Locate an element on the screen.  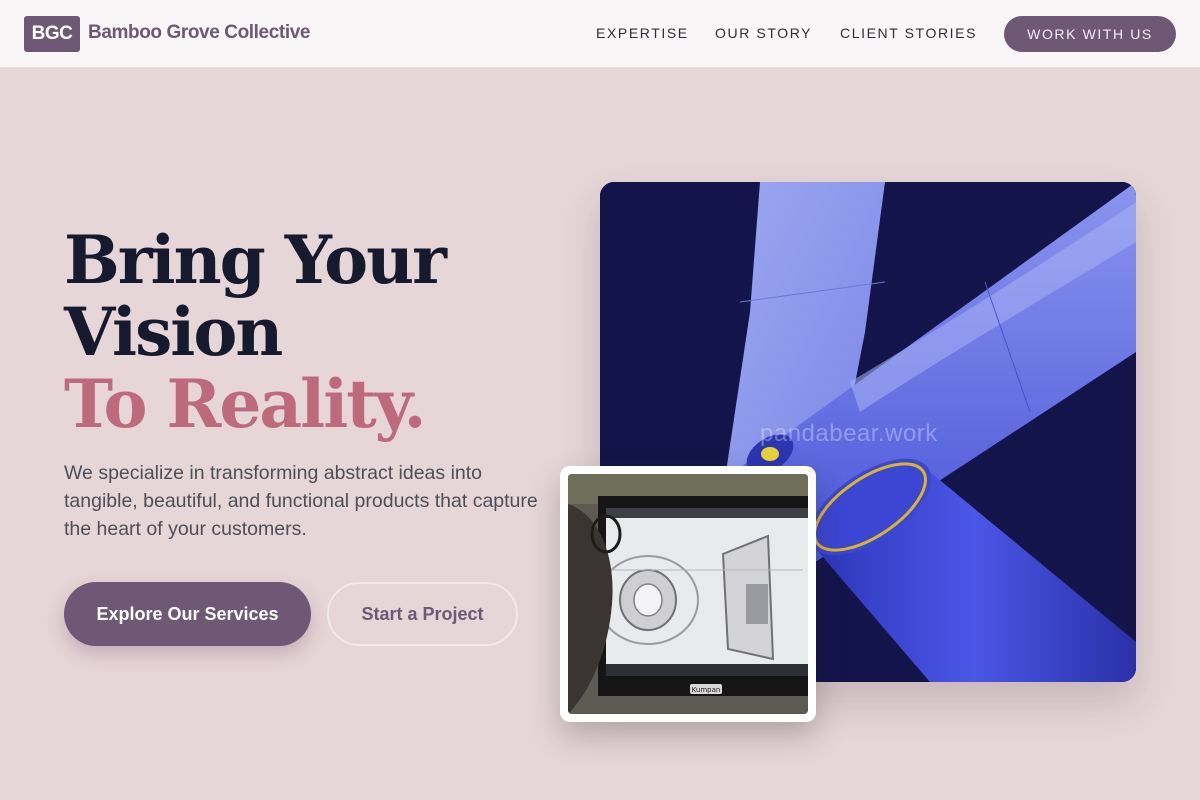
hero-title-line-1: Bring Your is located at coordinates (255, 260).